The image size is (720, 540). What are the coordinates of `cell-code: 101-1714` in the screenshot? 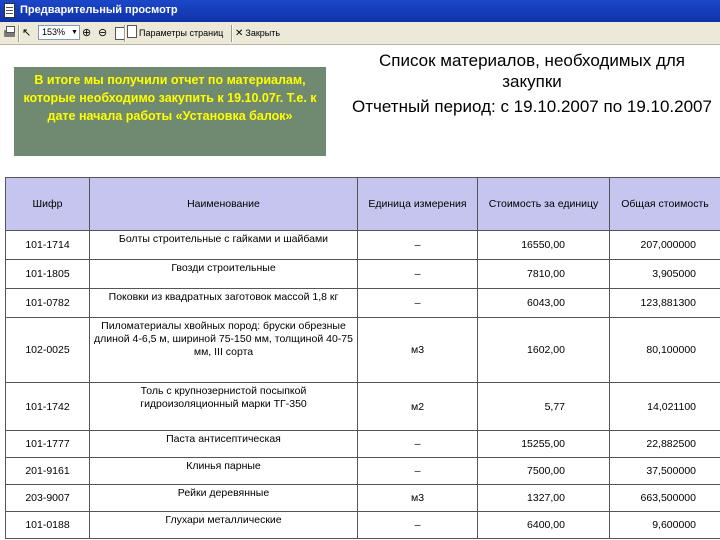 It's located at (47, 245).